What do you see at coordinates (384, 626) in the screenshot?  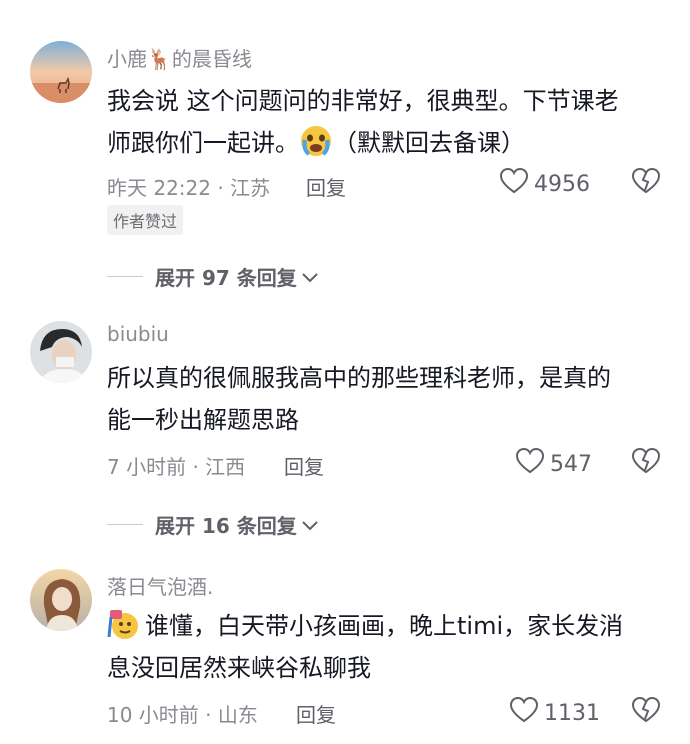 I see `comment-text-segment: 谁懂，白天带小孩画画，晚上timi，家长发消` at bounding box center [384, 626].